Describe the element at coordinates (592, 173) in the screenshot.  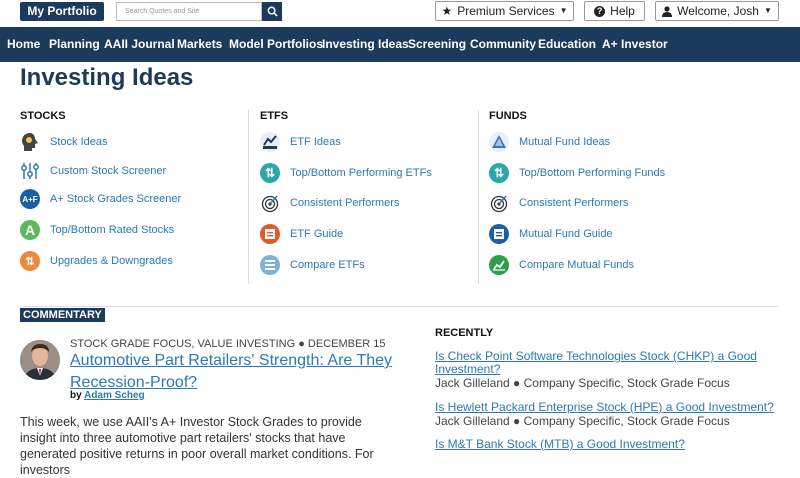
I see `top-bottom-performing-funds-label: Top/Bottom Performing Funds` at that location.